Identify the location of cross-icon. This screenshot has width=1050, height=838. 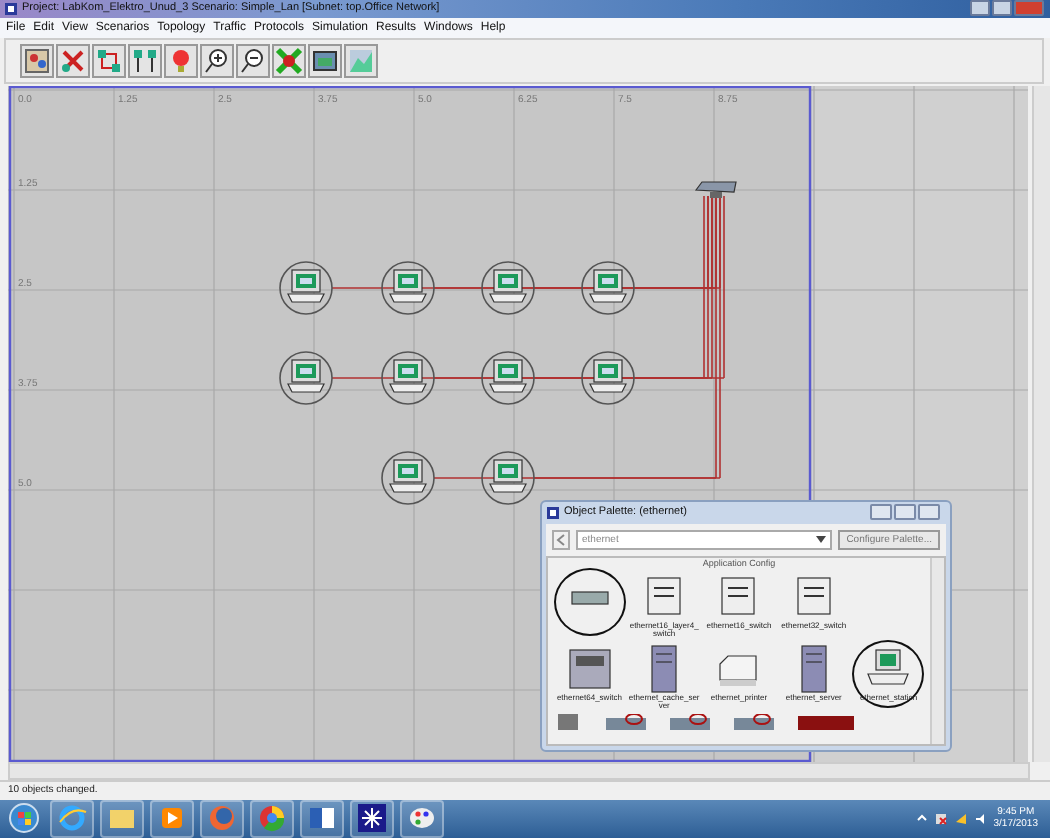
(73, 60).